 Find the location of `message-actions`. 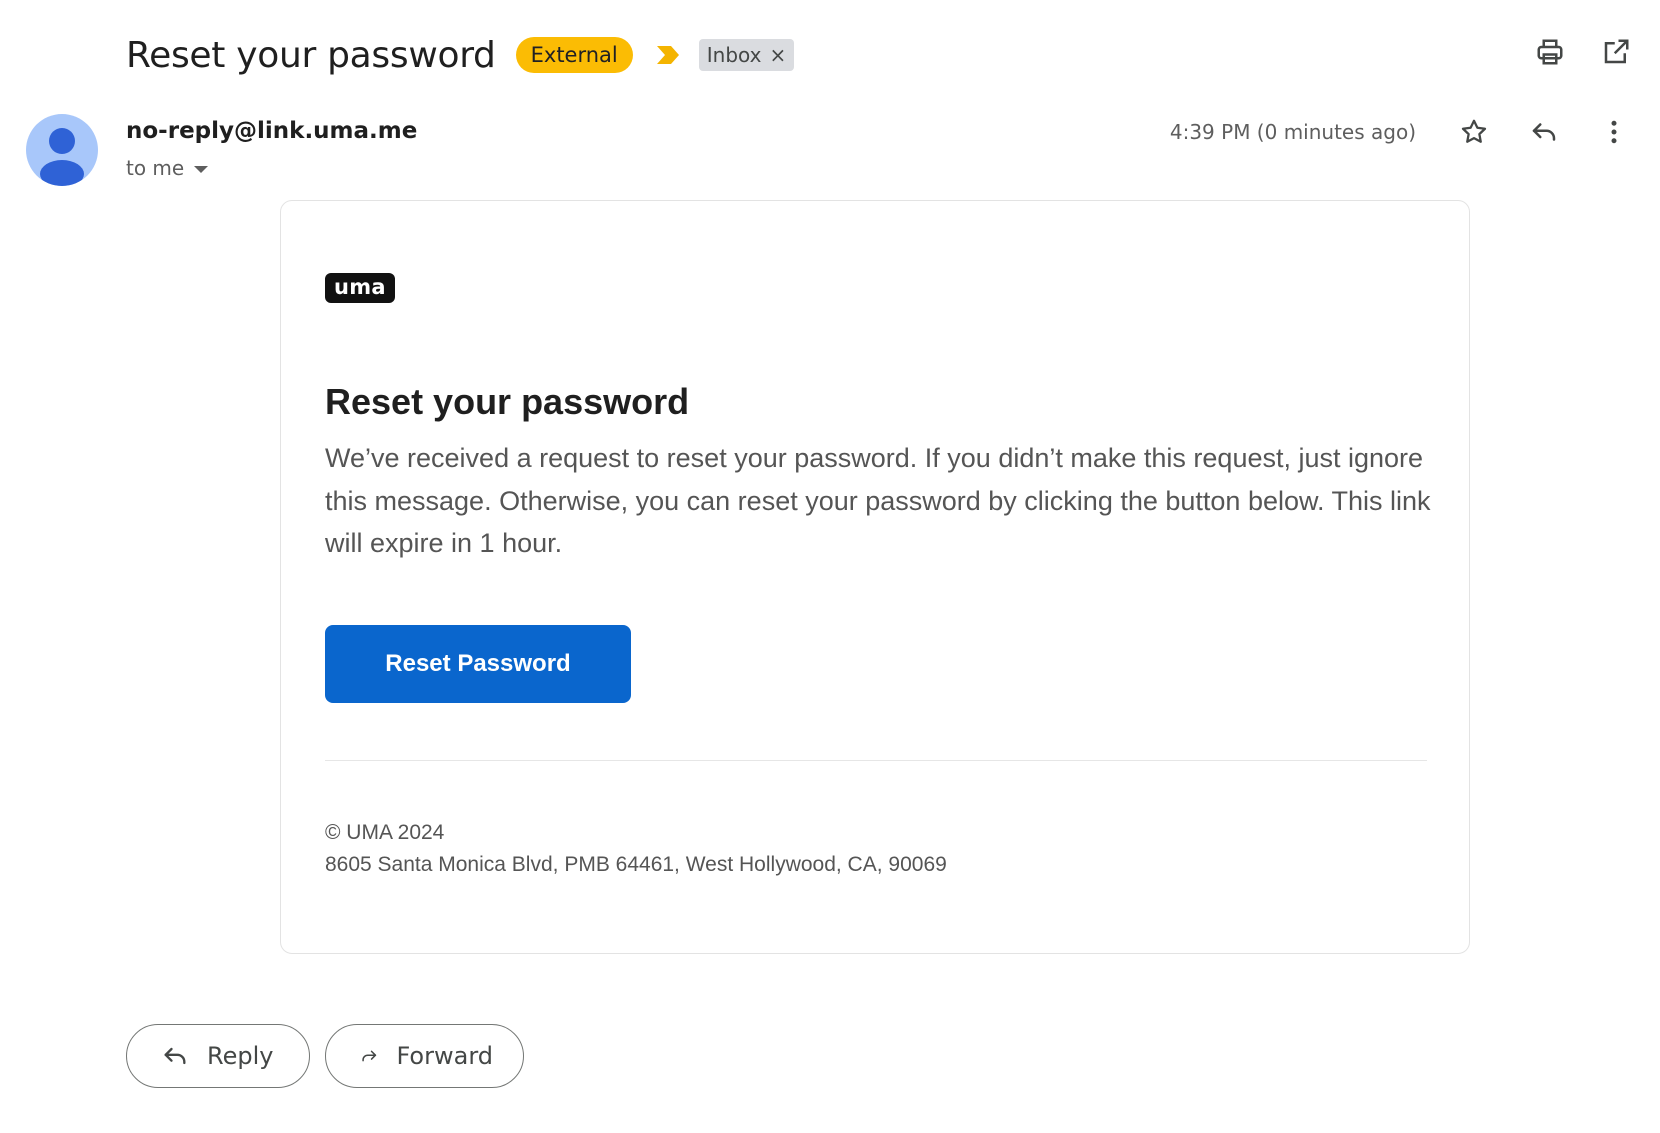

message-actions is located at coordinates (1544, 132).